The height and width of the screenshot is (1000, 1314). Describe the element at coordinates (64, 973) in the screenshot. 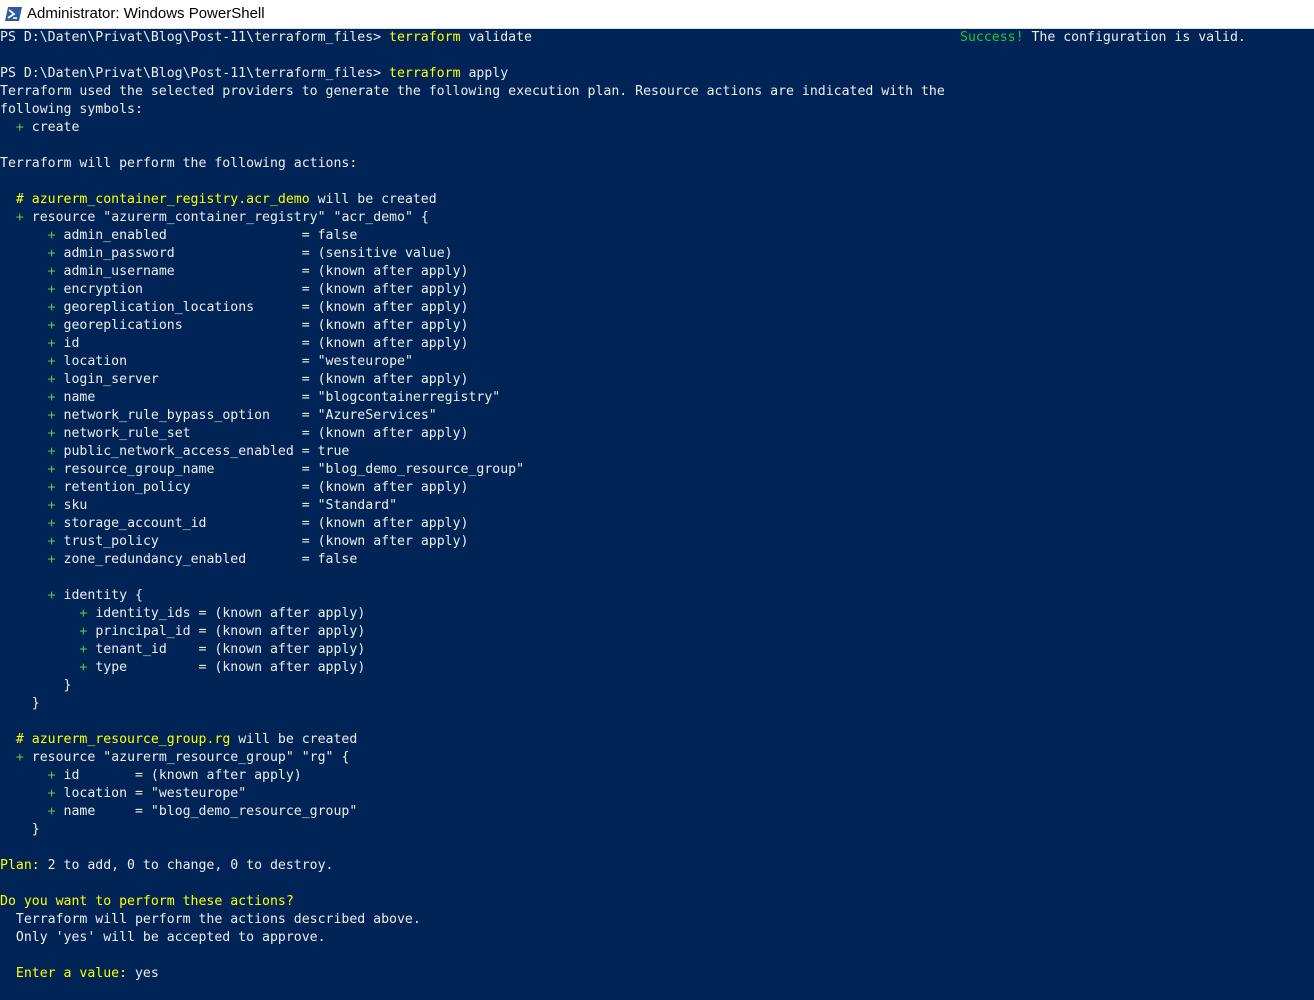

I see `enter-value-label: Enter a value:` at that location.